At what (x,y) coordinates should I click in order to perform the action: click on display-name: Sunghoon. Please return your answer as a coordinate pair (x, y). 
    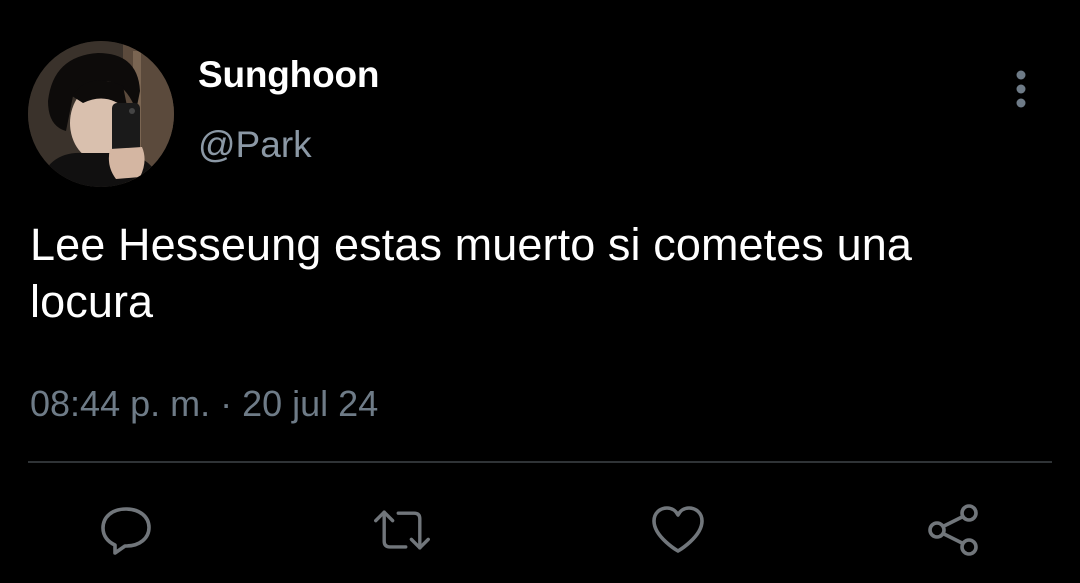
    Looking at the image, I should click on (288, 75).